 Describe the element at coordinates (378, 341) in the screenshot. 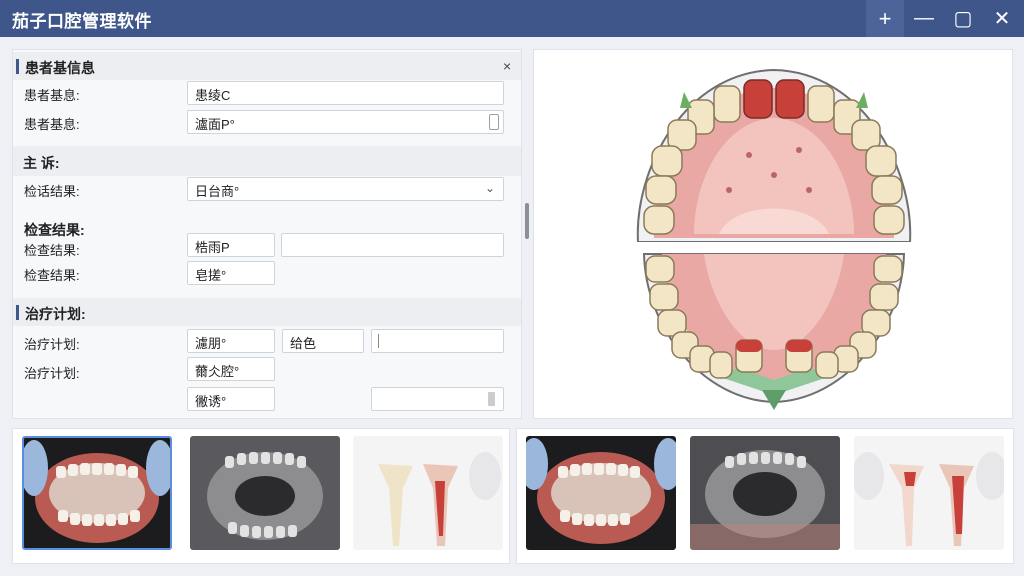

I see `text-cursor` at that location.